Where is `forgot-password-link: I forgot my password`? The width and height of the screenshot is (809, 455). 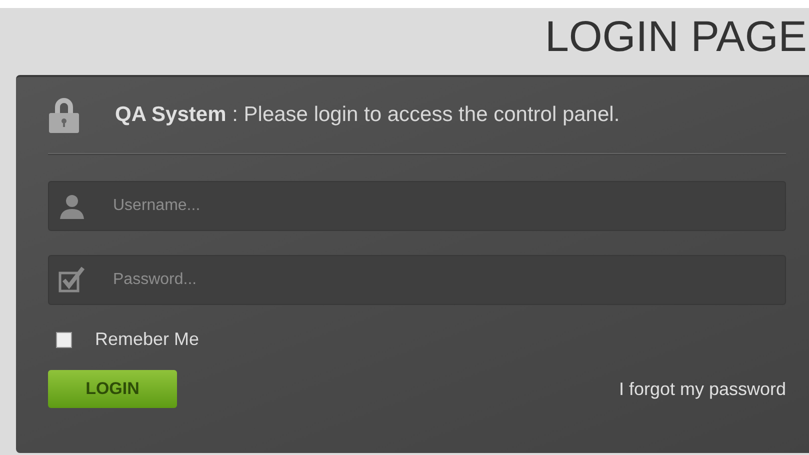 forgot-password-link: I forgot my password is located at coordinates (702, 389).